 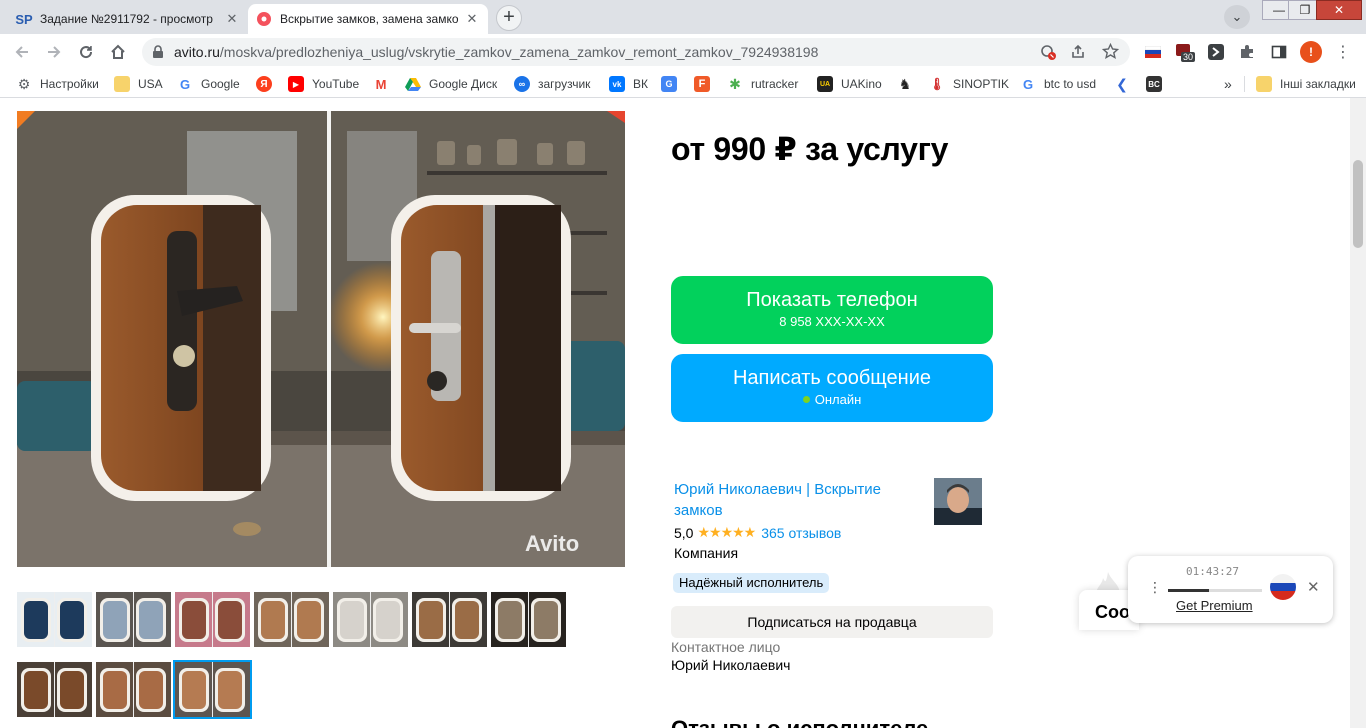 I want to click on puzzle-icon, so click(x=1247, y=52).